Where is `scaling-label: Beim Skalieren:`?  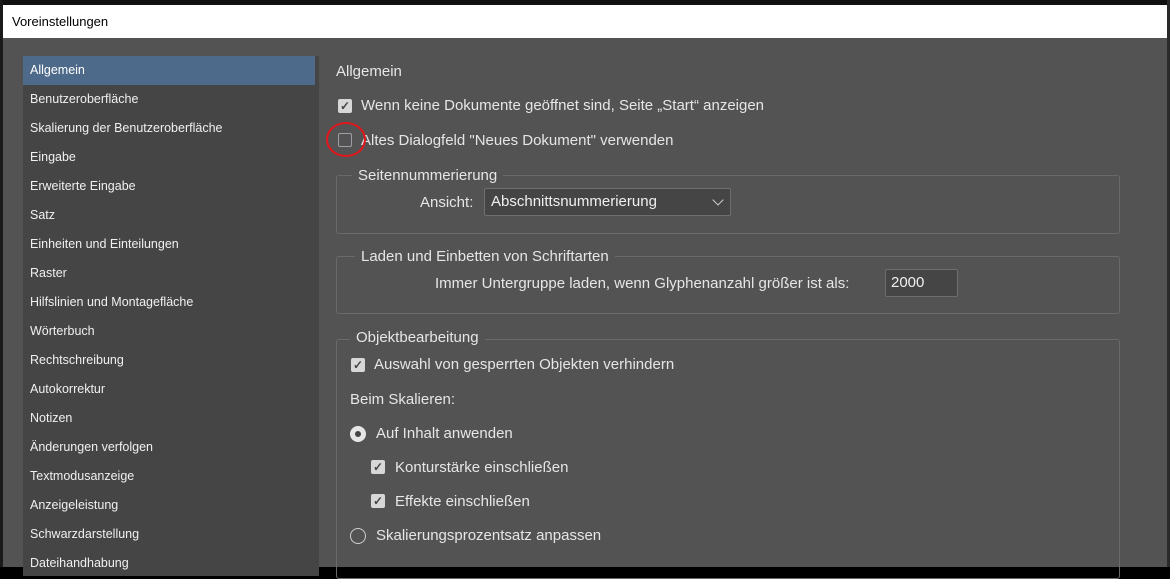 scaling-label: Beim Skalieren: is located at coordinates (403, 399).